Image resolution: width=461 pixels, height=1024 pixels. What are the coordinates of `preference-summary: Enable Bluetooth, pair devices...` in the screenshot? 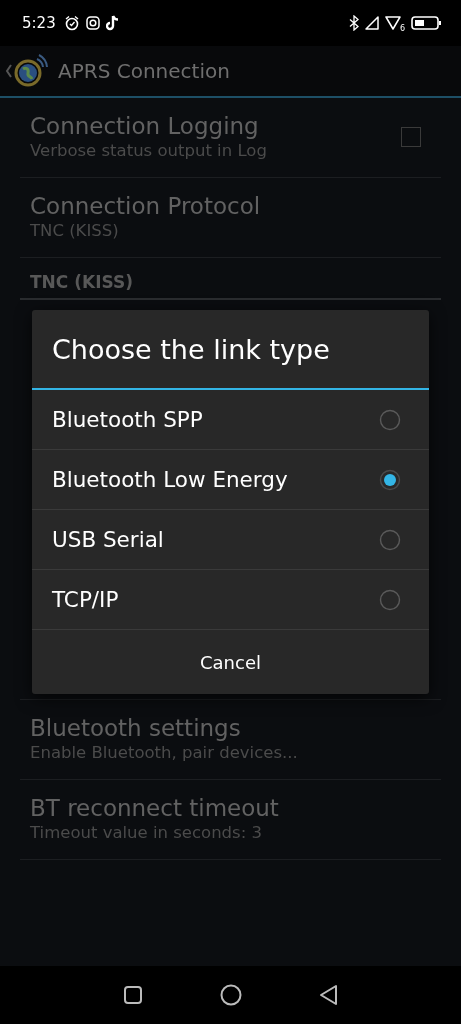 It's located at (164, 752).